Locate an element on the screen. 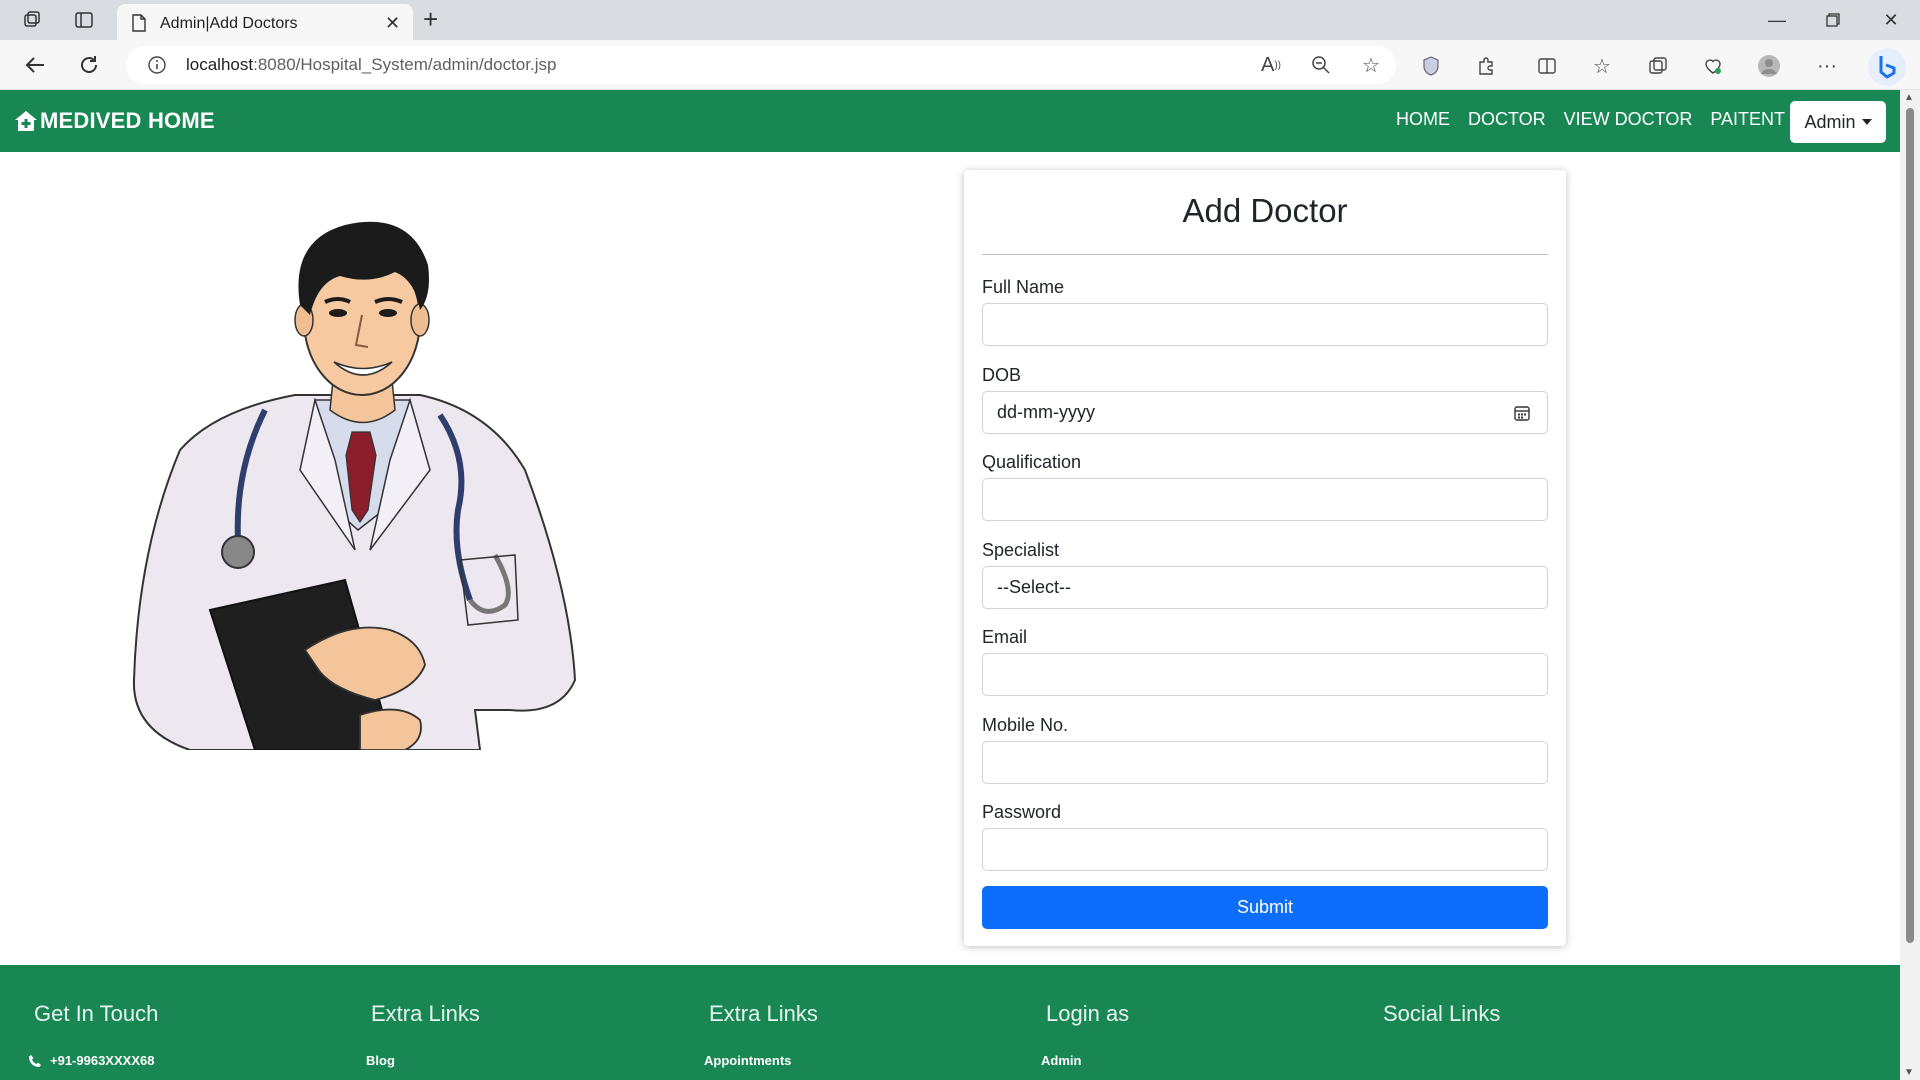 The height and width of the screenshot is (1080, 1920). read-aloud-icon: A)) is located at coordinates (1271, 65).